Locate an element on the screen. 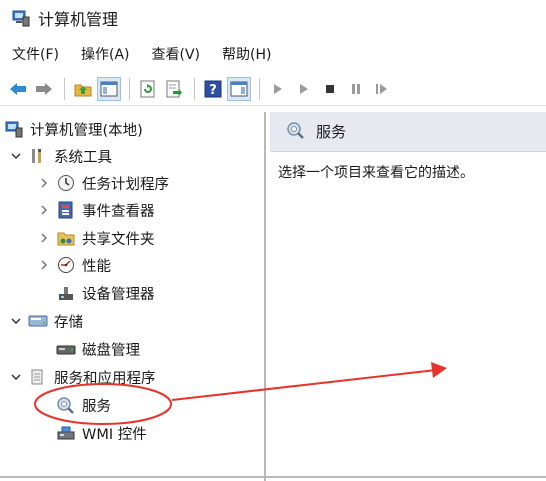 This screenshot has height=481, width=546. tree-item-root: 计算机管理(本地) is located at coordinates (73, 129).